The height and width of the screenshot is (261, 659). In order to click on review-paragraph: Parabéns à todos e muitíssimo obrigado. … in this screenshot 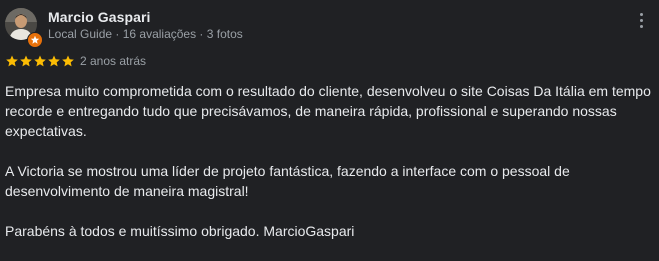, I will do `click(180, 231)`.